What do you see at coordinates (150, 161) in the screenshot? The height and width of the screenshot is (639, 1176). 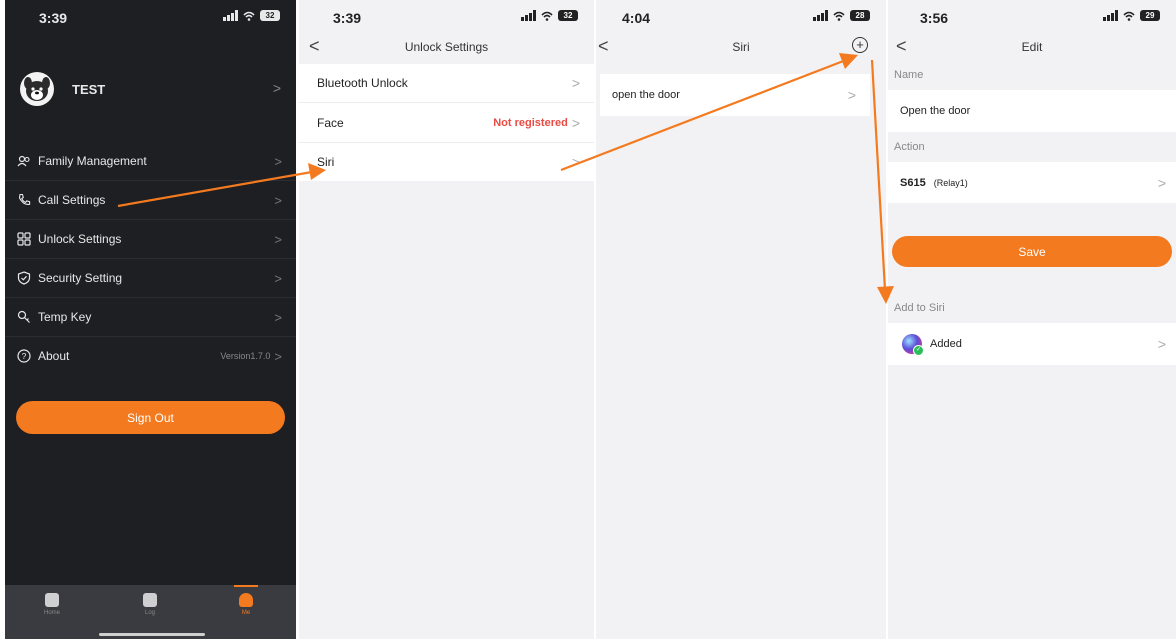 I see `menu-item-family-management: Family Management >` at bounding box center [150, 161].